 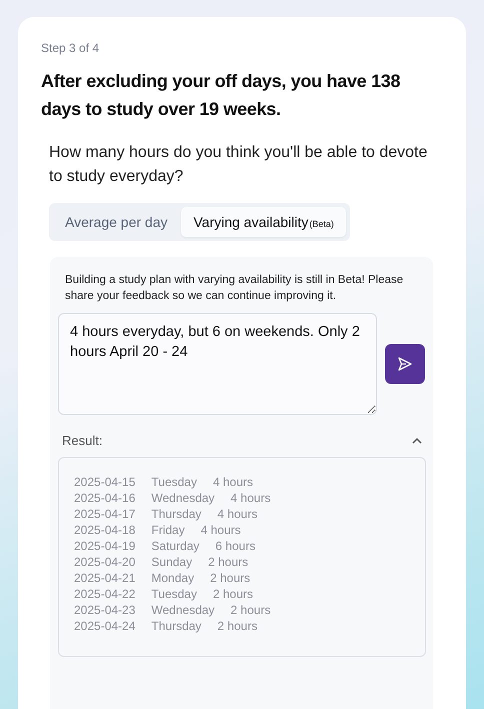 I want to click on beta-notice: Building a study plan with varying availability is still in Beta! Please share your feedback so we can continue improving it., so click(x=234, y=288).